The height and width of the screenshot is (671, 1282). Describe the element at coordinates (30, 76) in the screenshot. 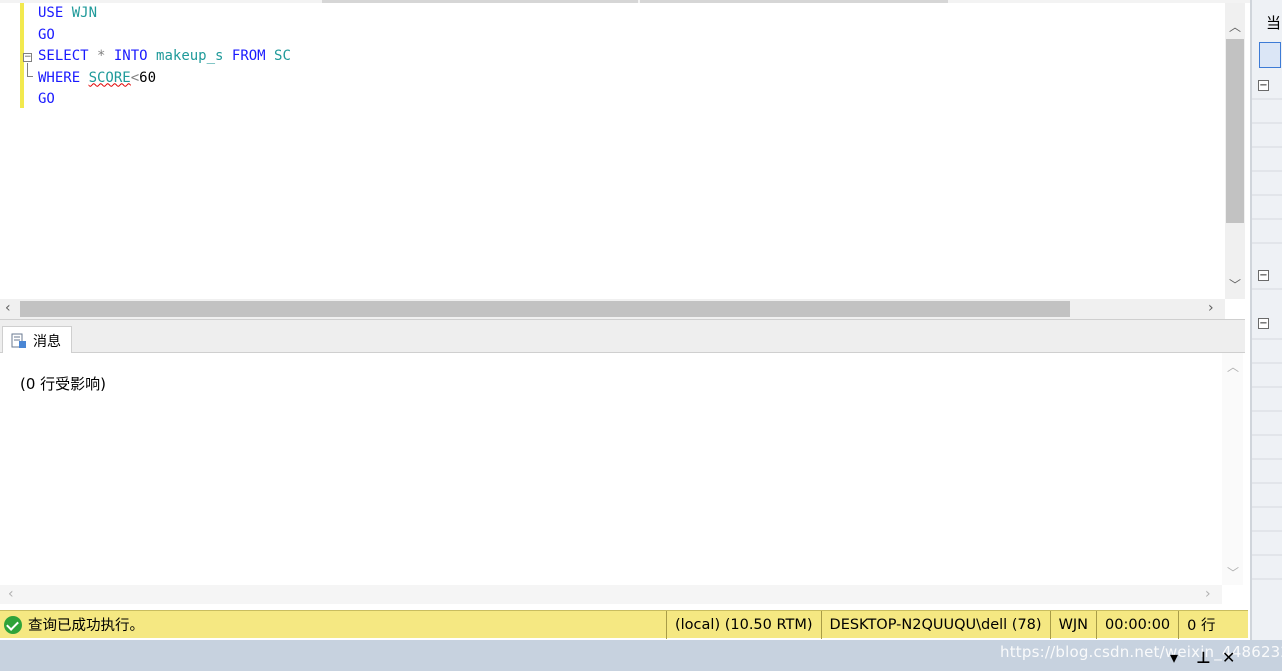

I see `fold-guide-end` at that location.